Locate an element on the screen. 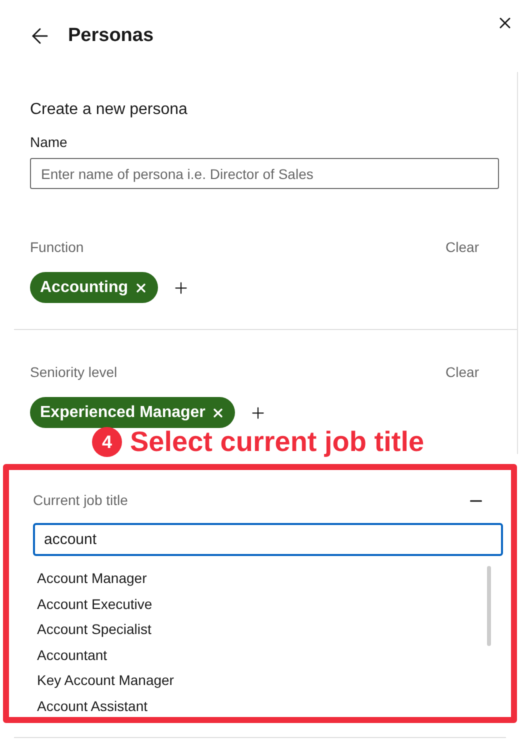  filter-chip: Accounting is located at coordinates (94, 287).